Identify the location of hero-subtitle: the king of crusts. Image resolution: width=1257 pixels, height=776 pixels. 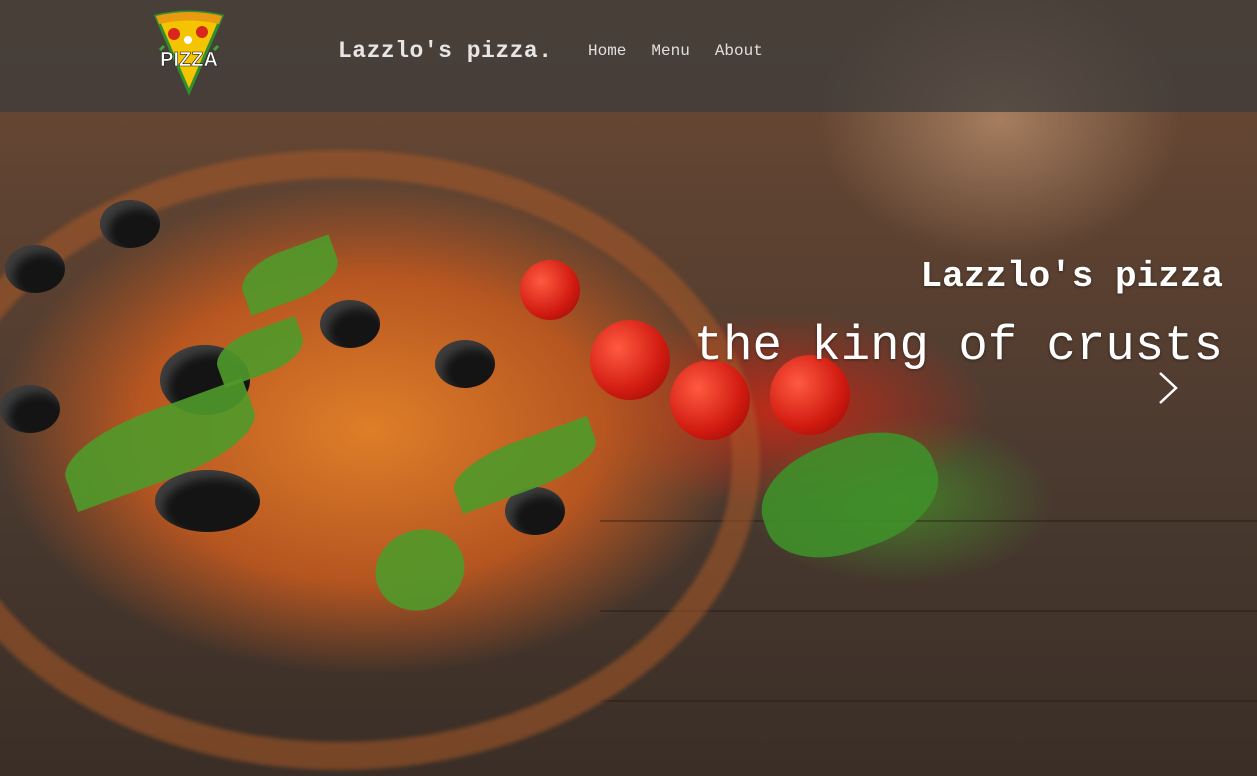
(958, 346).